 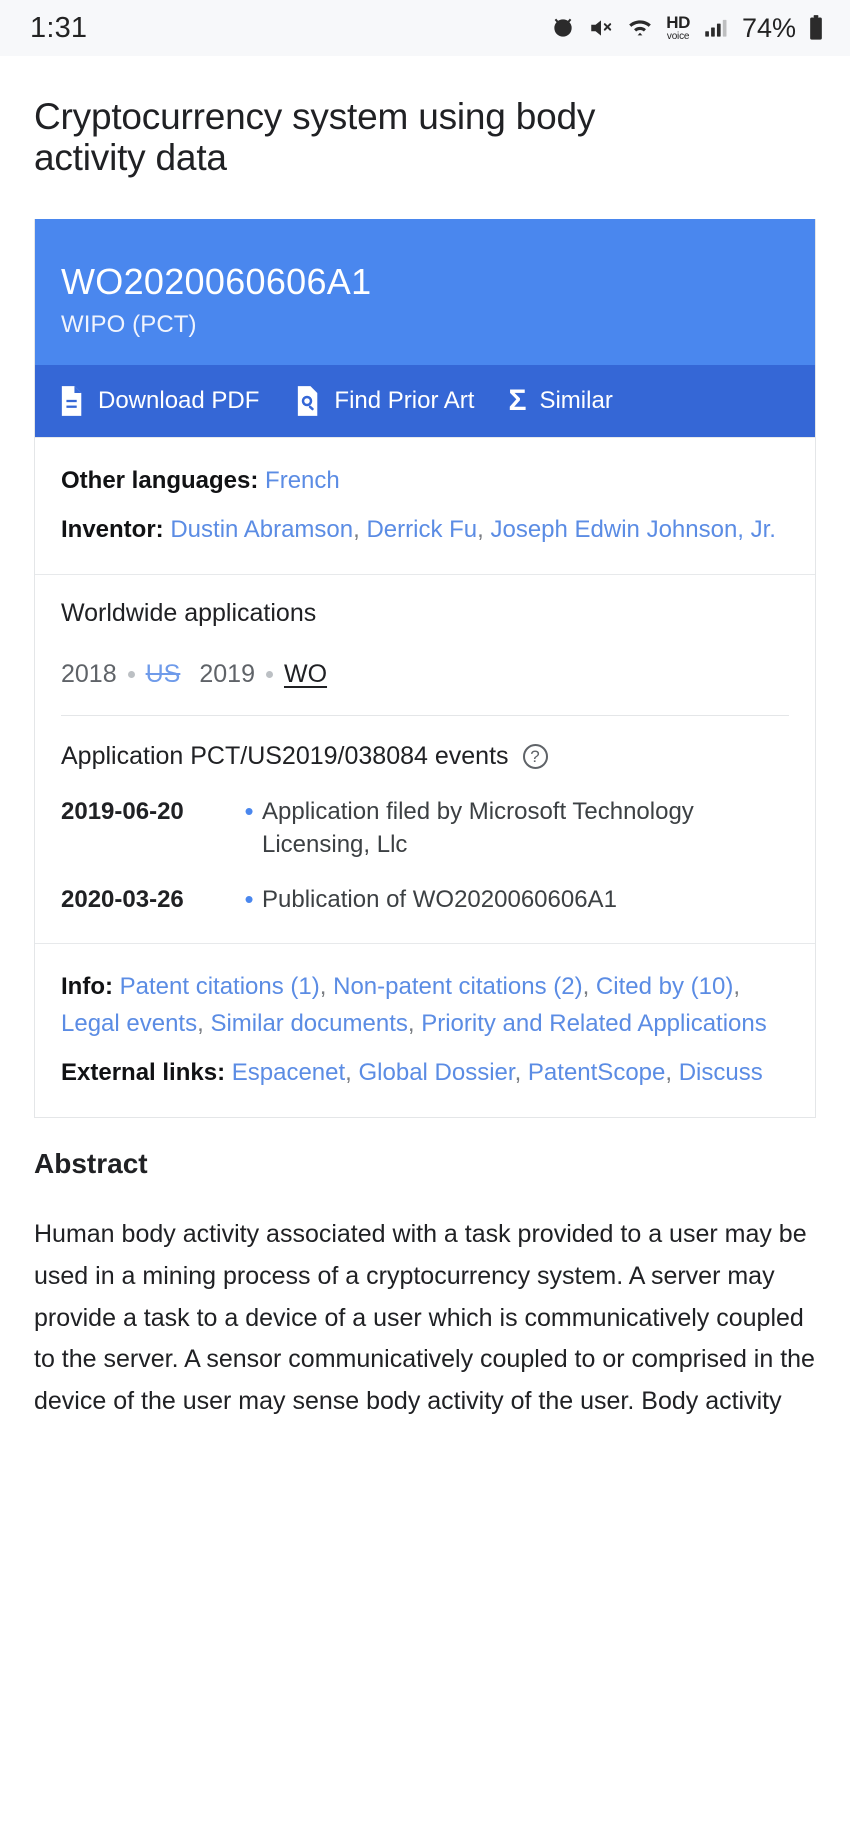 What do you see at coordinates (715, 28) in the screenshot?
I see `signal-icon` at bounding box center [715, 28].